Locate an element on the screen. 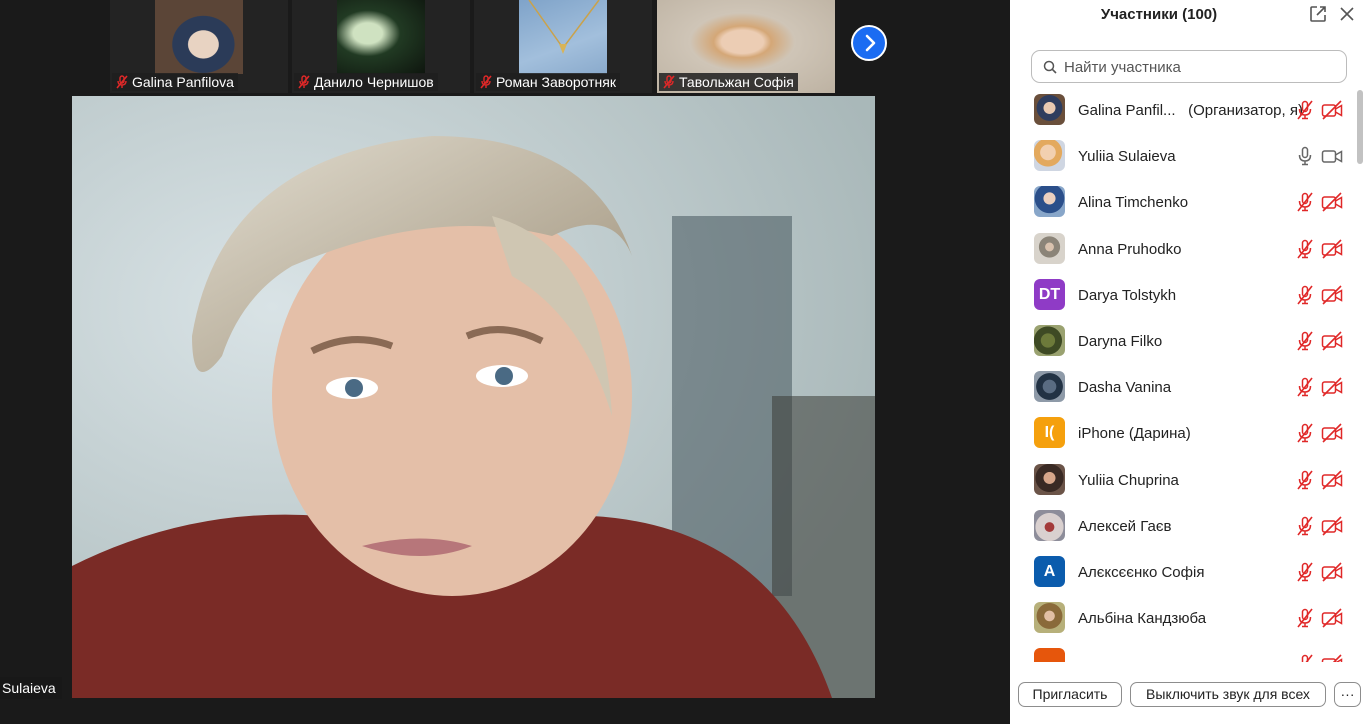 The image size is (1366, 724). participant-display-name: iPhone (Дарина) is located at coordinates (1134, 434).